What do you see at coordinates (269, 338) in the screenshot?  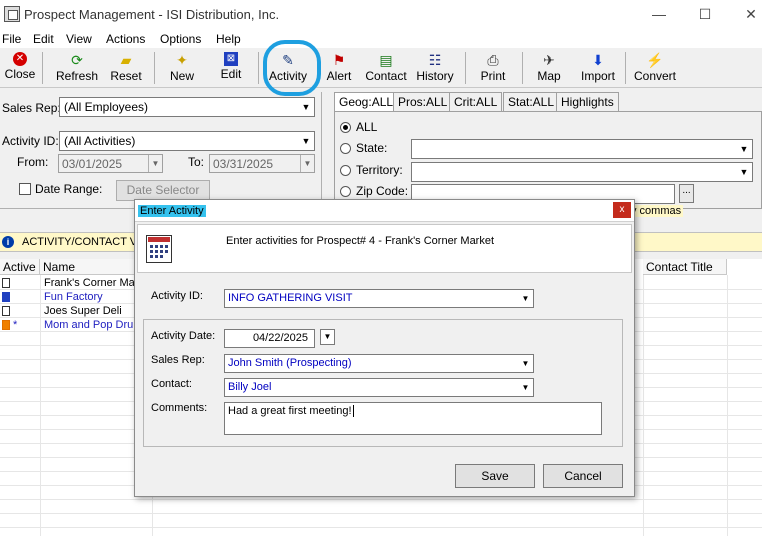 I see `activity-date-field: 04/22/2025` at bounding box center [269, 338].